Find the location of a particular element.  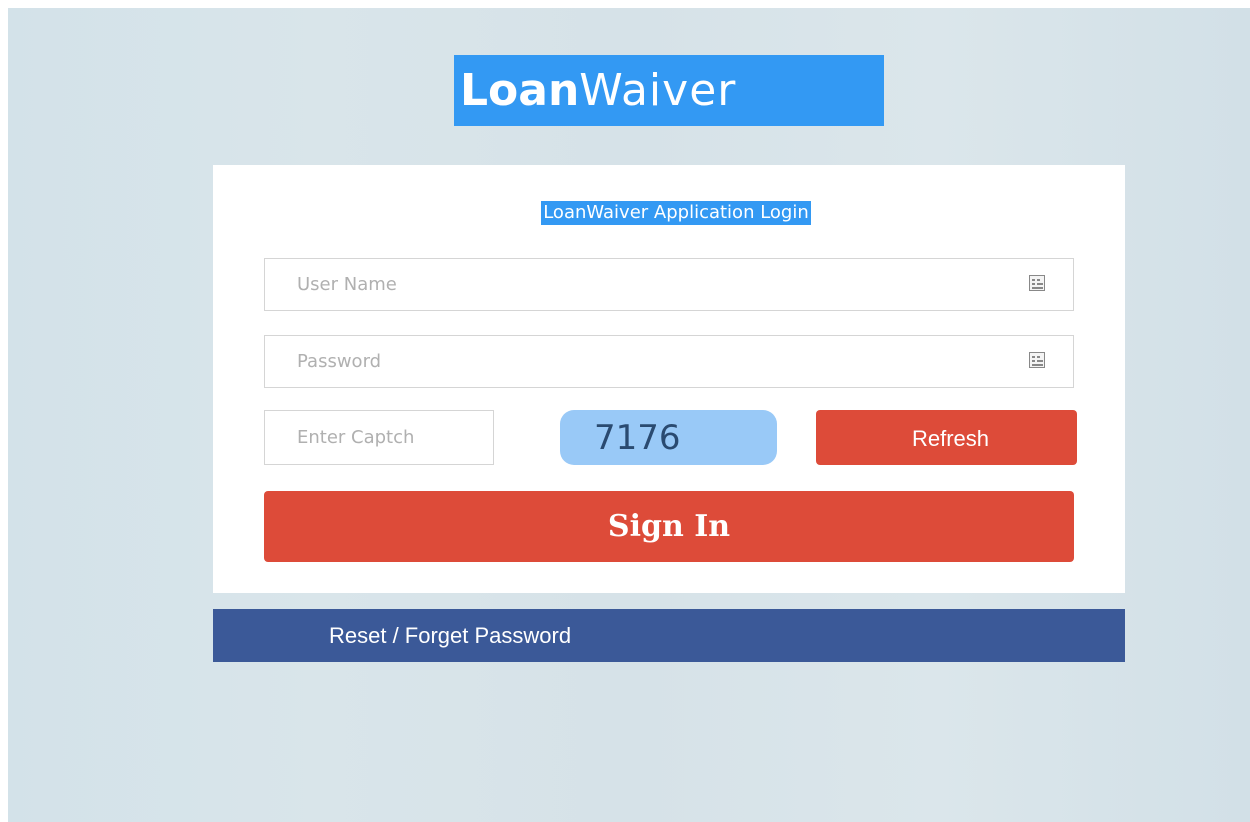

password-field is located at coordinates (669, 361).